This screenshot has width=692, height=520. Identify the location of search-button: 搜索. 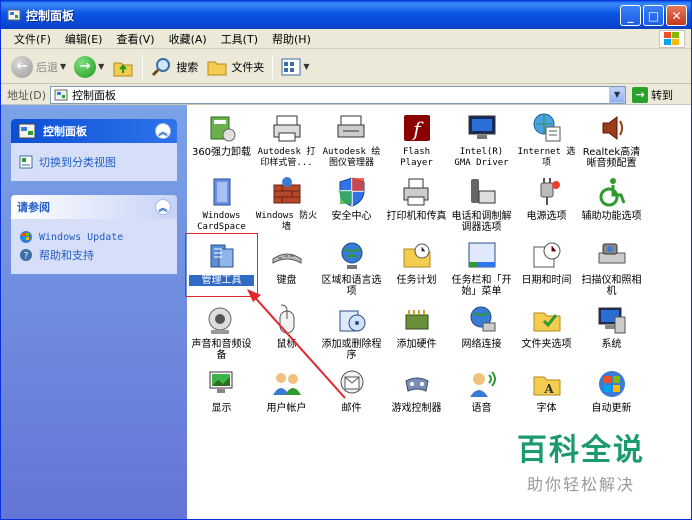
(174, 67).